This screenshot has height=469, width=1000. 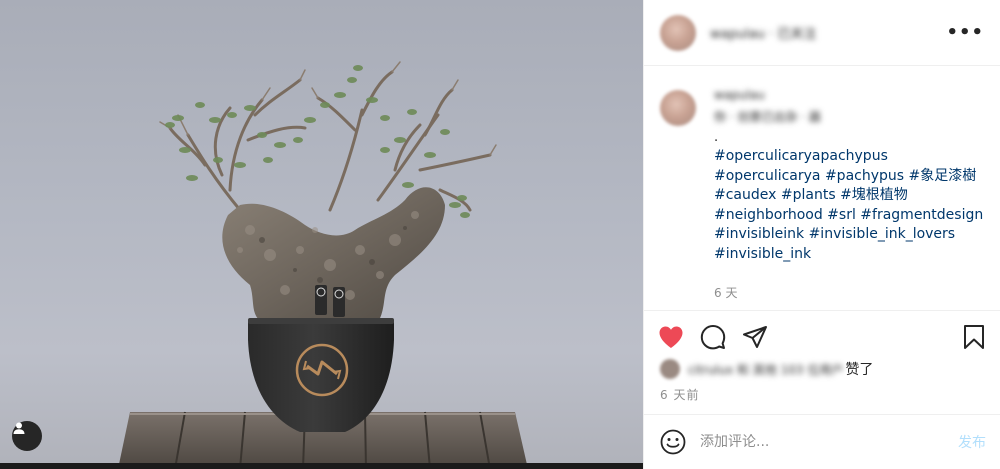 I want to click on hashtag-line: #invisibleink #invisible_ink_lovers, so click(x=844, y=235).